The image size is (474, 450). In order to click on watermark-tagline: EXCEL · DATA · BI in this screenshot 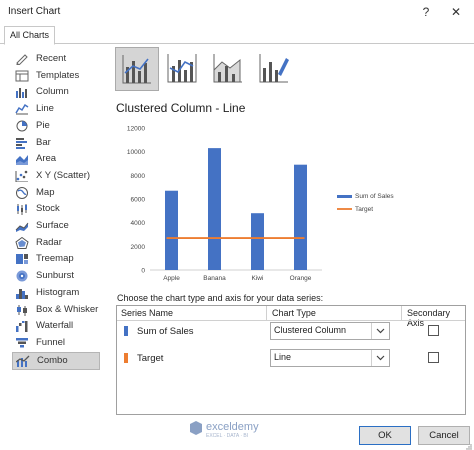, I will do `click(227, 436)`.